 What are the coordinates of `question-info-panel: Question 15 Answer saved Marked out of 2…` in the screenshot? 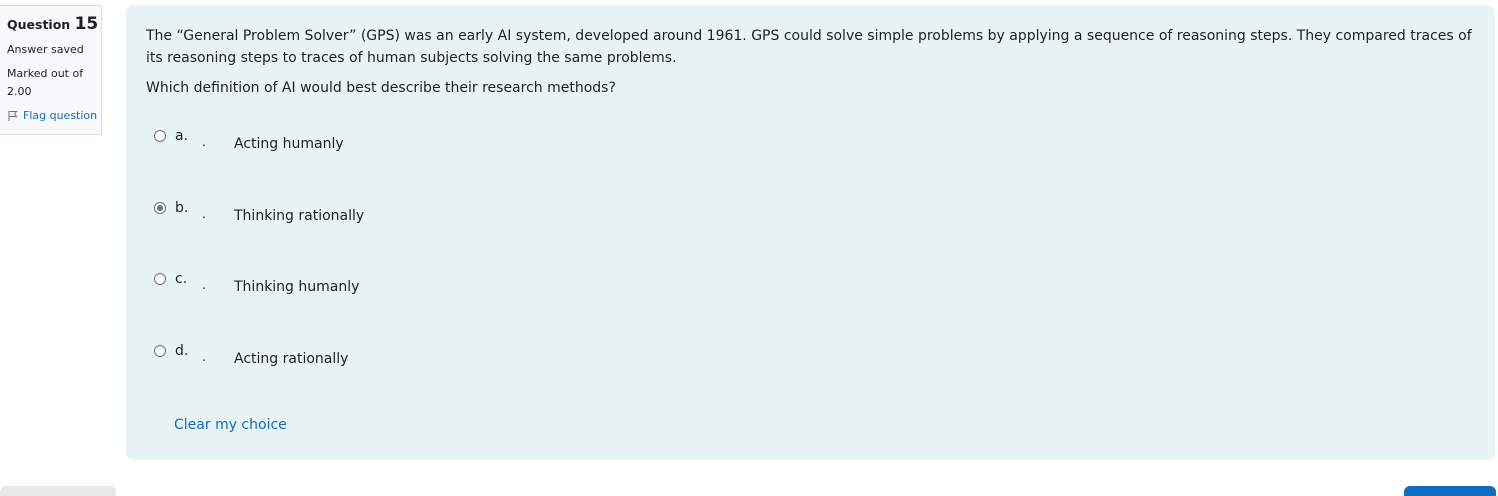 It's located at (51, 70).